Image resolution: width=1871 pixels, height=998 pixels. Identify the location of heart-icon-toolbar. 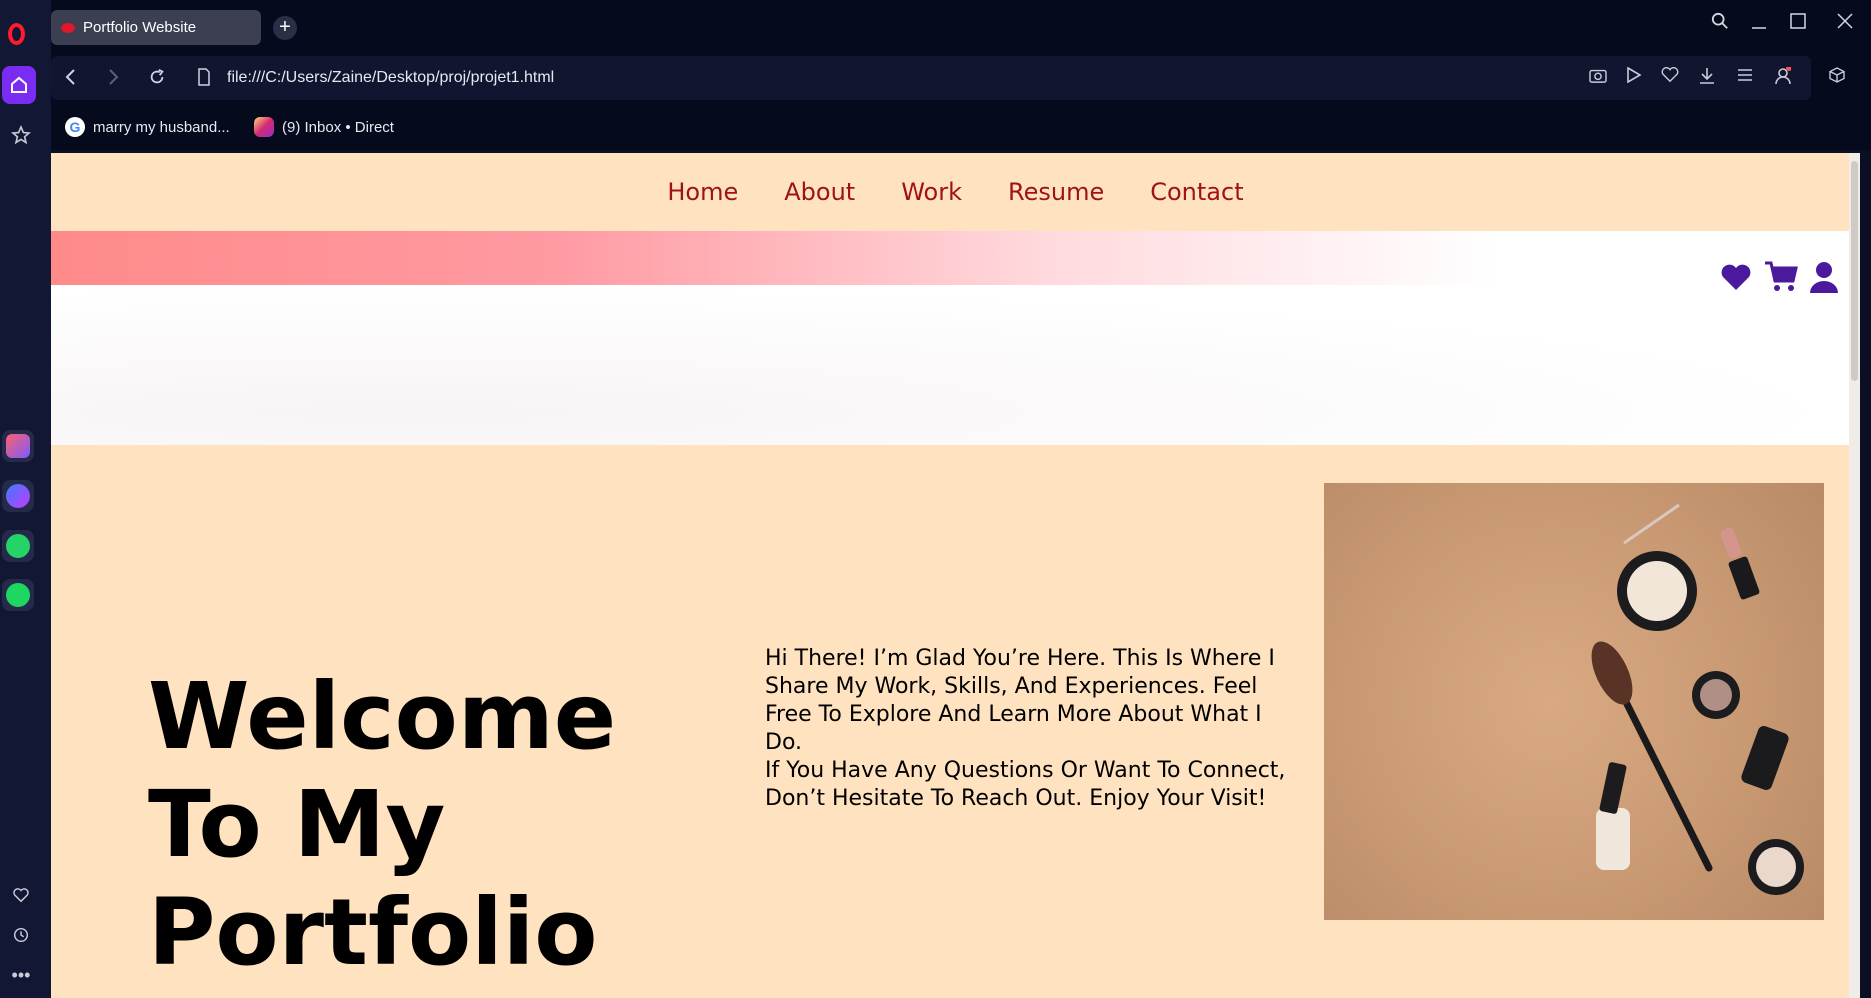
(1670, 77).